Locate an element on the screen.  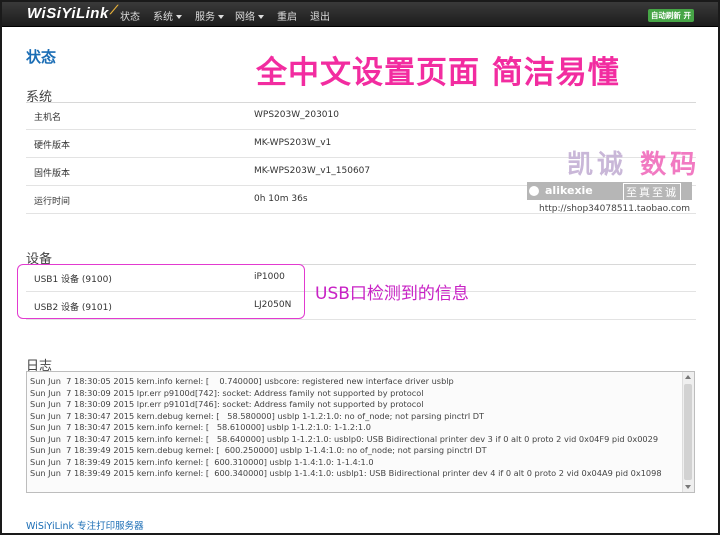
scroll-thumb is located at coordinates (688, 432).